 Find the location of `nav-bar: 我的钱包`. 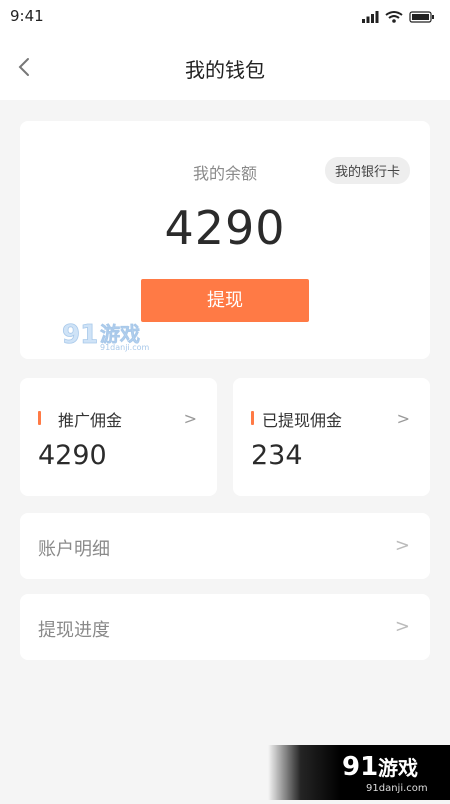

nav-bar: 我的钱包 is located at coordinates (225, 67).